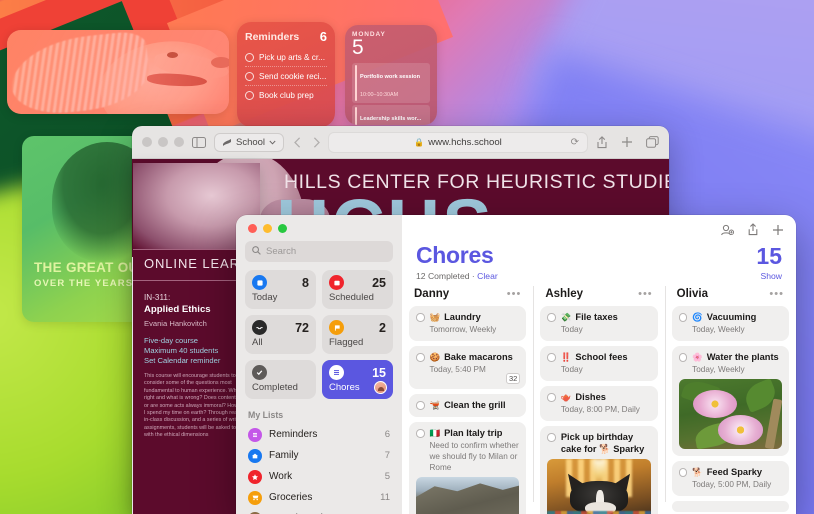 This screenshot has width=814, height=514. Describe the element at coordinates (319, 476) in the screenshot. I see `sidebar-list-work: Work 5` at that location.